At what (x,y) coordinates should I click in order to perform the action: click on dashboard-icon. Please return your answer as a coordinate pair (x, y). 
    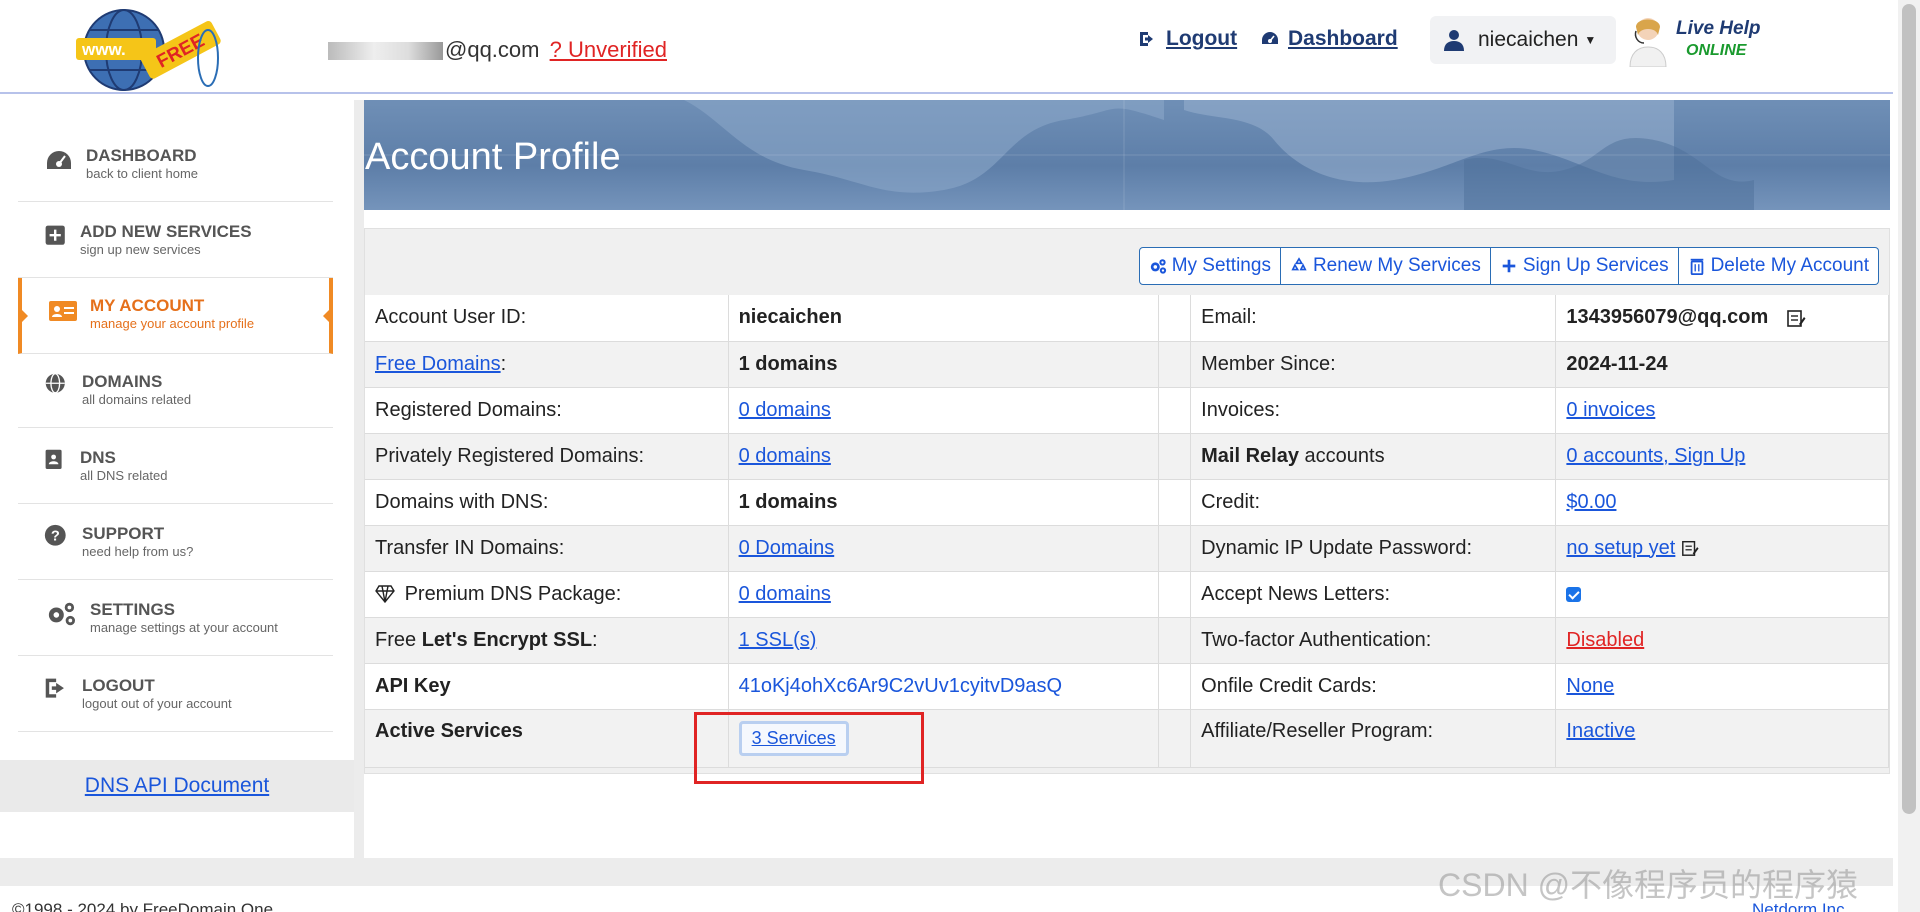
    Looking at the image, I should click on (1270, 38).